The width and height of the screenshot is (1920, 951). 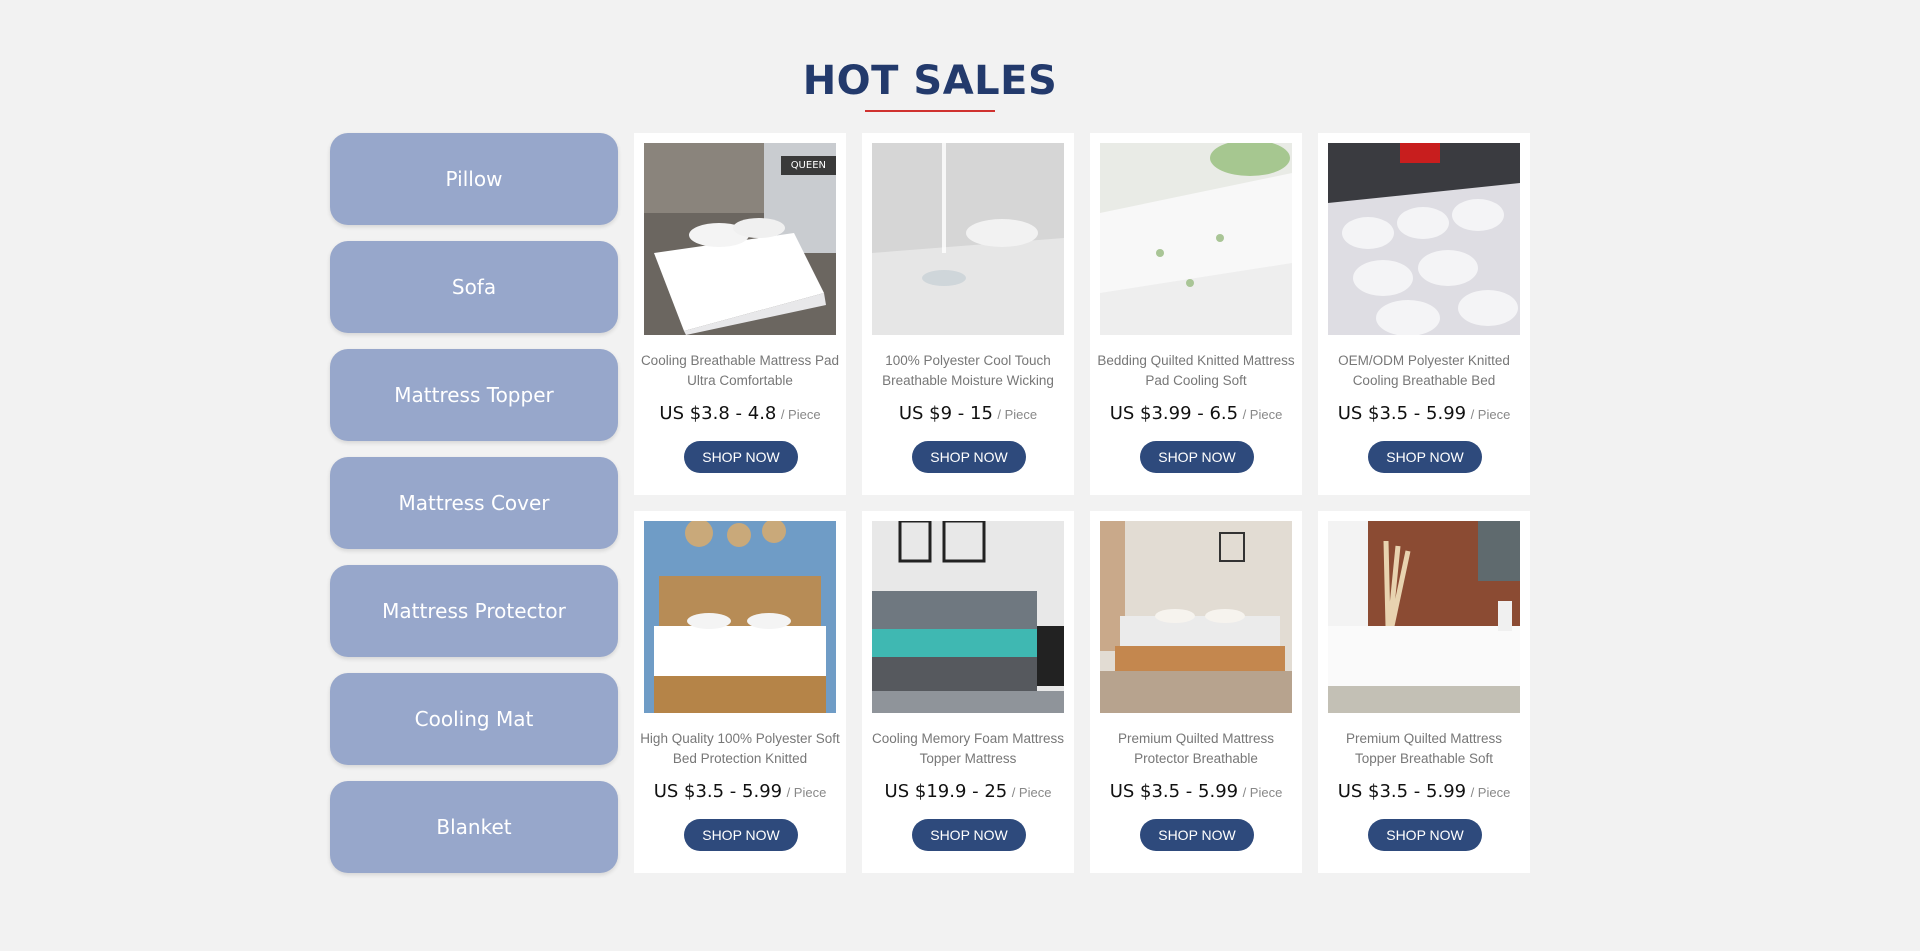 I want to click on category-blanket-button: Blanket, so click(x=474, y=827).